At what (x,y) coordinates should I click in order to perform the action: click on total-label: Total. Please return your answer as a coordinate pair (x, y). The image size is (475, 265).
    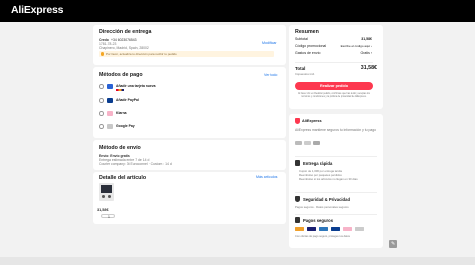
    Looking at the image, I should click on (300, 68).